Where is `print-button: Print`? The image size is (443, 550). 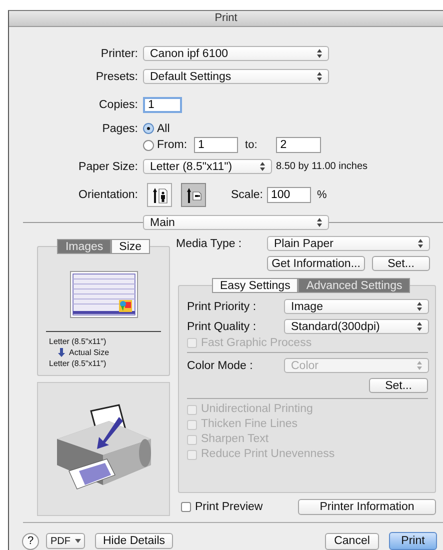 print-button: Print is located at coordinates (413, 541).